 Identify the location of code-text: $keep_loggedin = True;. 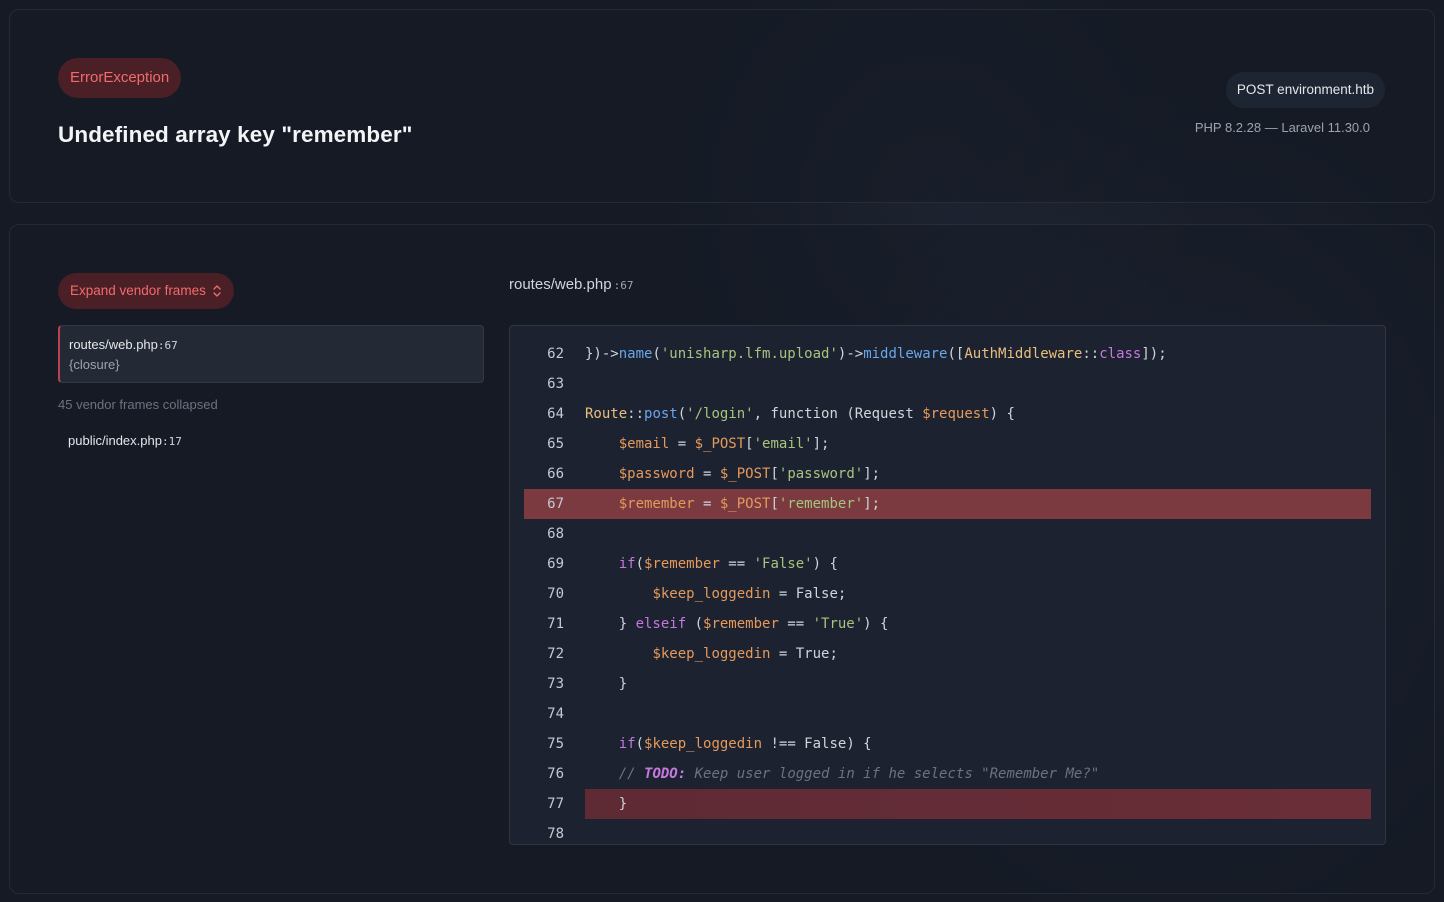
(745, 654).